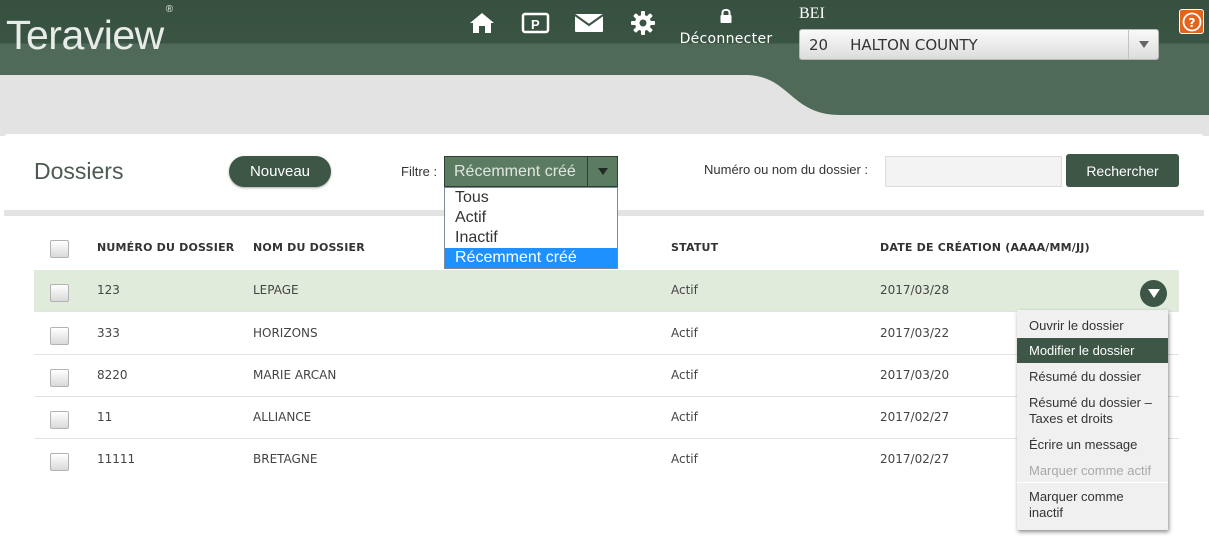  Describe the element at coordinates (282, 417) in the screenshot. I see `dossier-name: ALLIANCE` at that location.